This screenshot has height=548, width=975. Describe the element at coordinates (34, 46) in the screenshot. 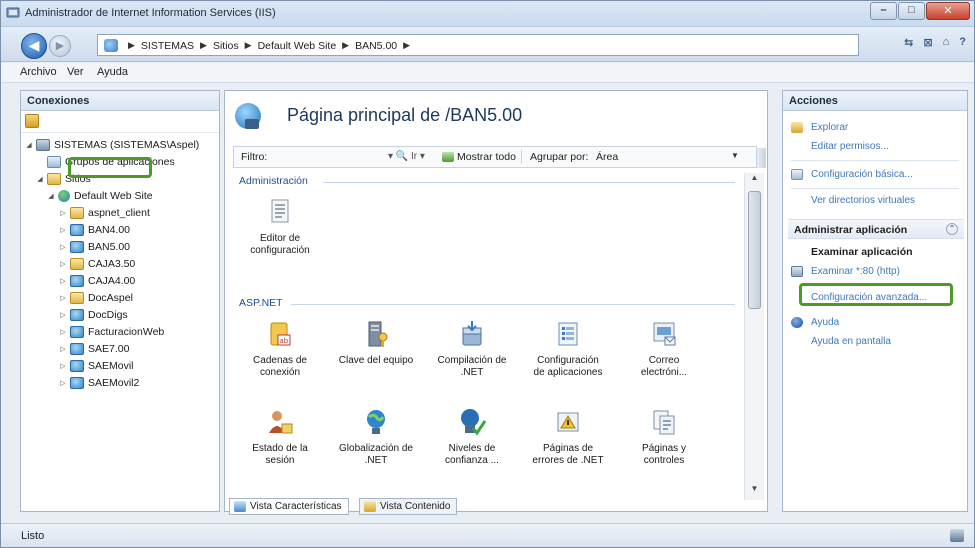

I see `back-button: ◀` at that location.